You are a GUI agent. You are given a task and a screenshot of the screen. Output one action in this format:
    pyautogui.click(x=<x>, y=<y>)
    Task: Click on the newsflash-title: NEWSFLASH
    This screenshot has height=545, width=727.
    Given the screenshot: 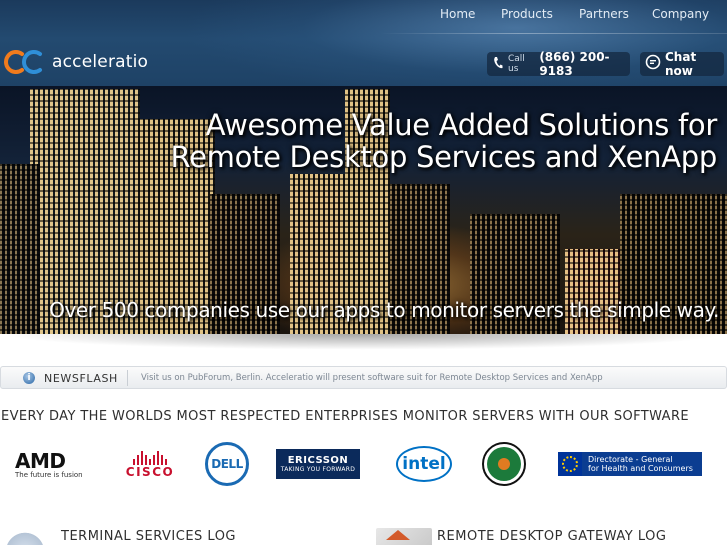 What is the action you would take?
    pyautogui.click(x=81, y=378)
    